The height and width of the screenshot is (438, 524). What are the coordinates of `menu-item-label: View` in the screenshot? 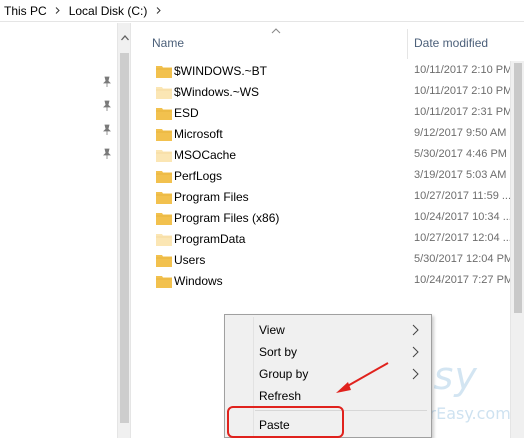 It's located at (272, 330).